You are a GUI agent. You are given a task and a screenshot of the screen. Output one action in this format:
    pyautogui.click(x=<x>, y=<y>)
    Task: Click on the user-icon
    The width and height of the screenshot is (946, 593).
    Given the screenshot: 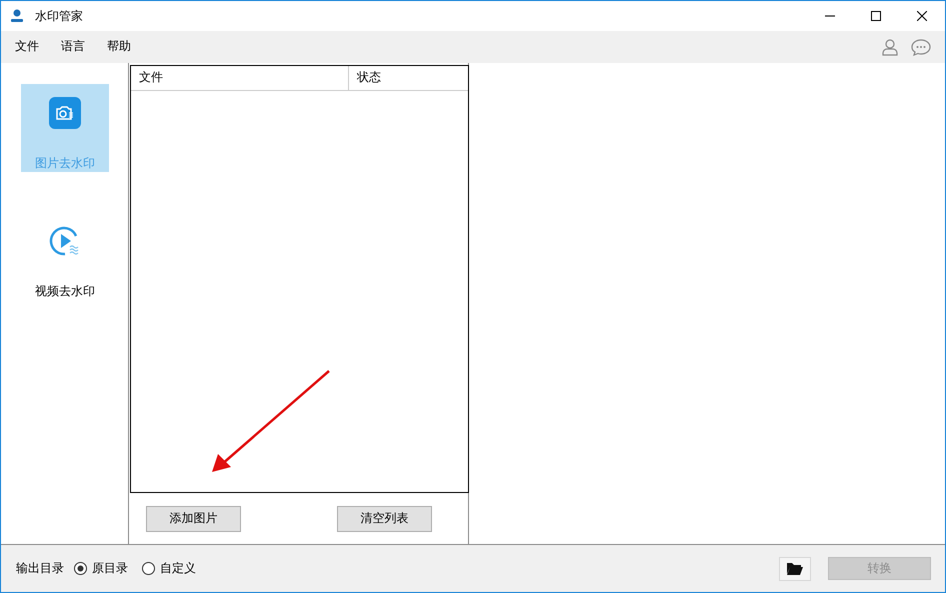 What is the action you would take?
    pyautogui.click(x=890, y=47)
    